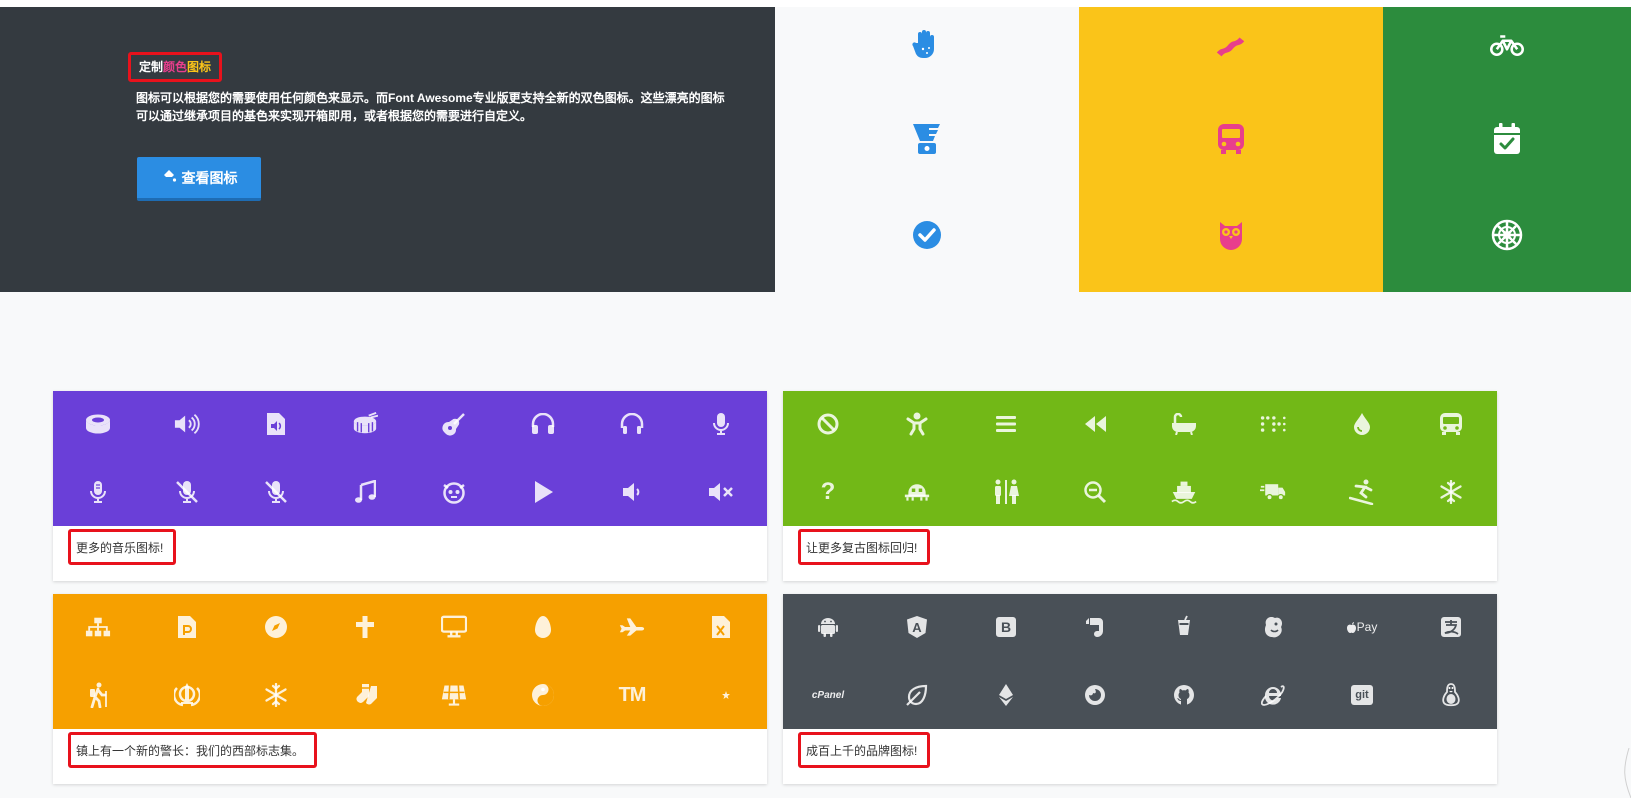  Describe the element at coordinates (927, 235) in the screenshot. I see `check-circle-icon` at that location.